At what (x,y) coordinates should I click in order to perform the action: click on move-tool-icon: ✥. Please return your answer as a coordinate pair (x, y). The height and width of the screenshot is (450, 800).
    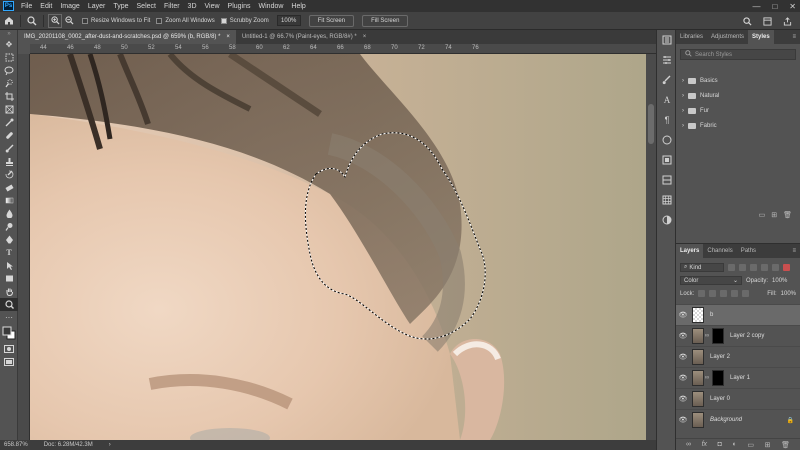
    Looking at the image, I should click on (9, 44).